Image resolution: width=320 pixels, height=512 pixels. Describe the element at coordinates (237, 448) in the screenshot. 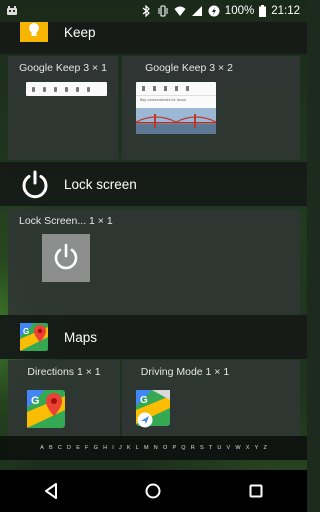

I see `alphabet-letter: W` at that location.